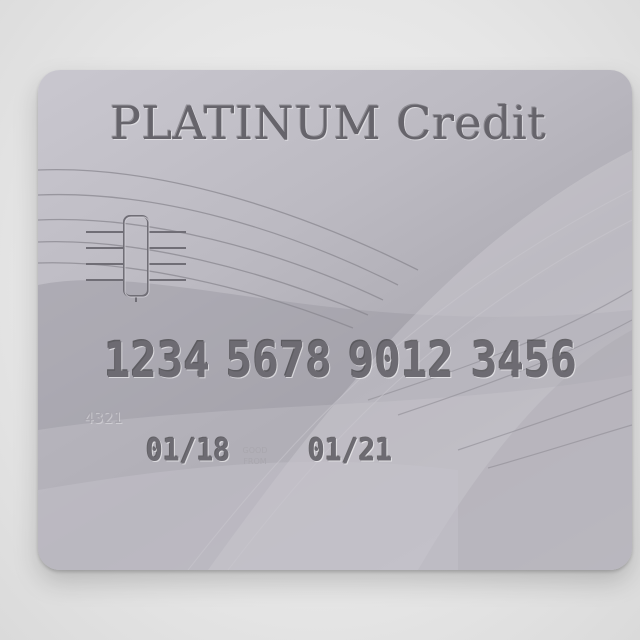 The image size is (640, 640). I want to click on good-from-label-line-2: FROM, so click(255, 461).